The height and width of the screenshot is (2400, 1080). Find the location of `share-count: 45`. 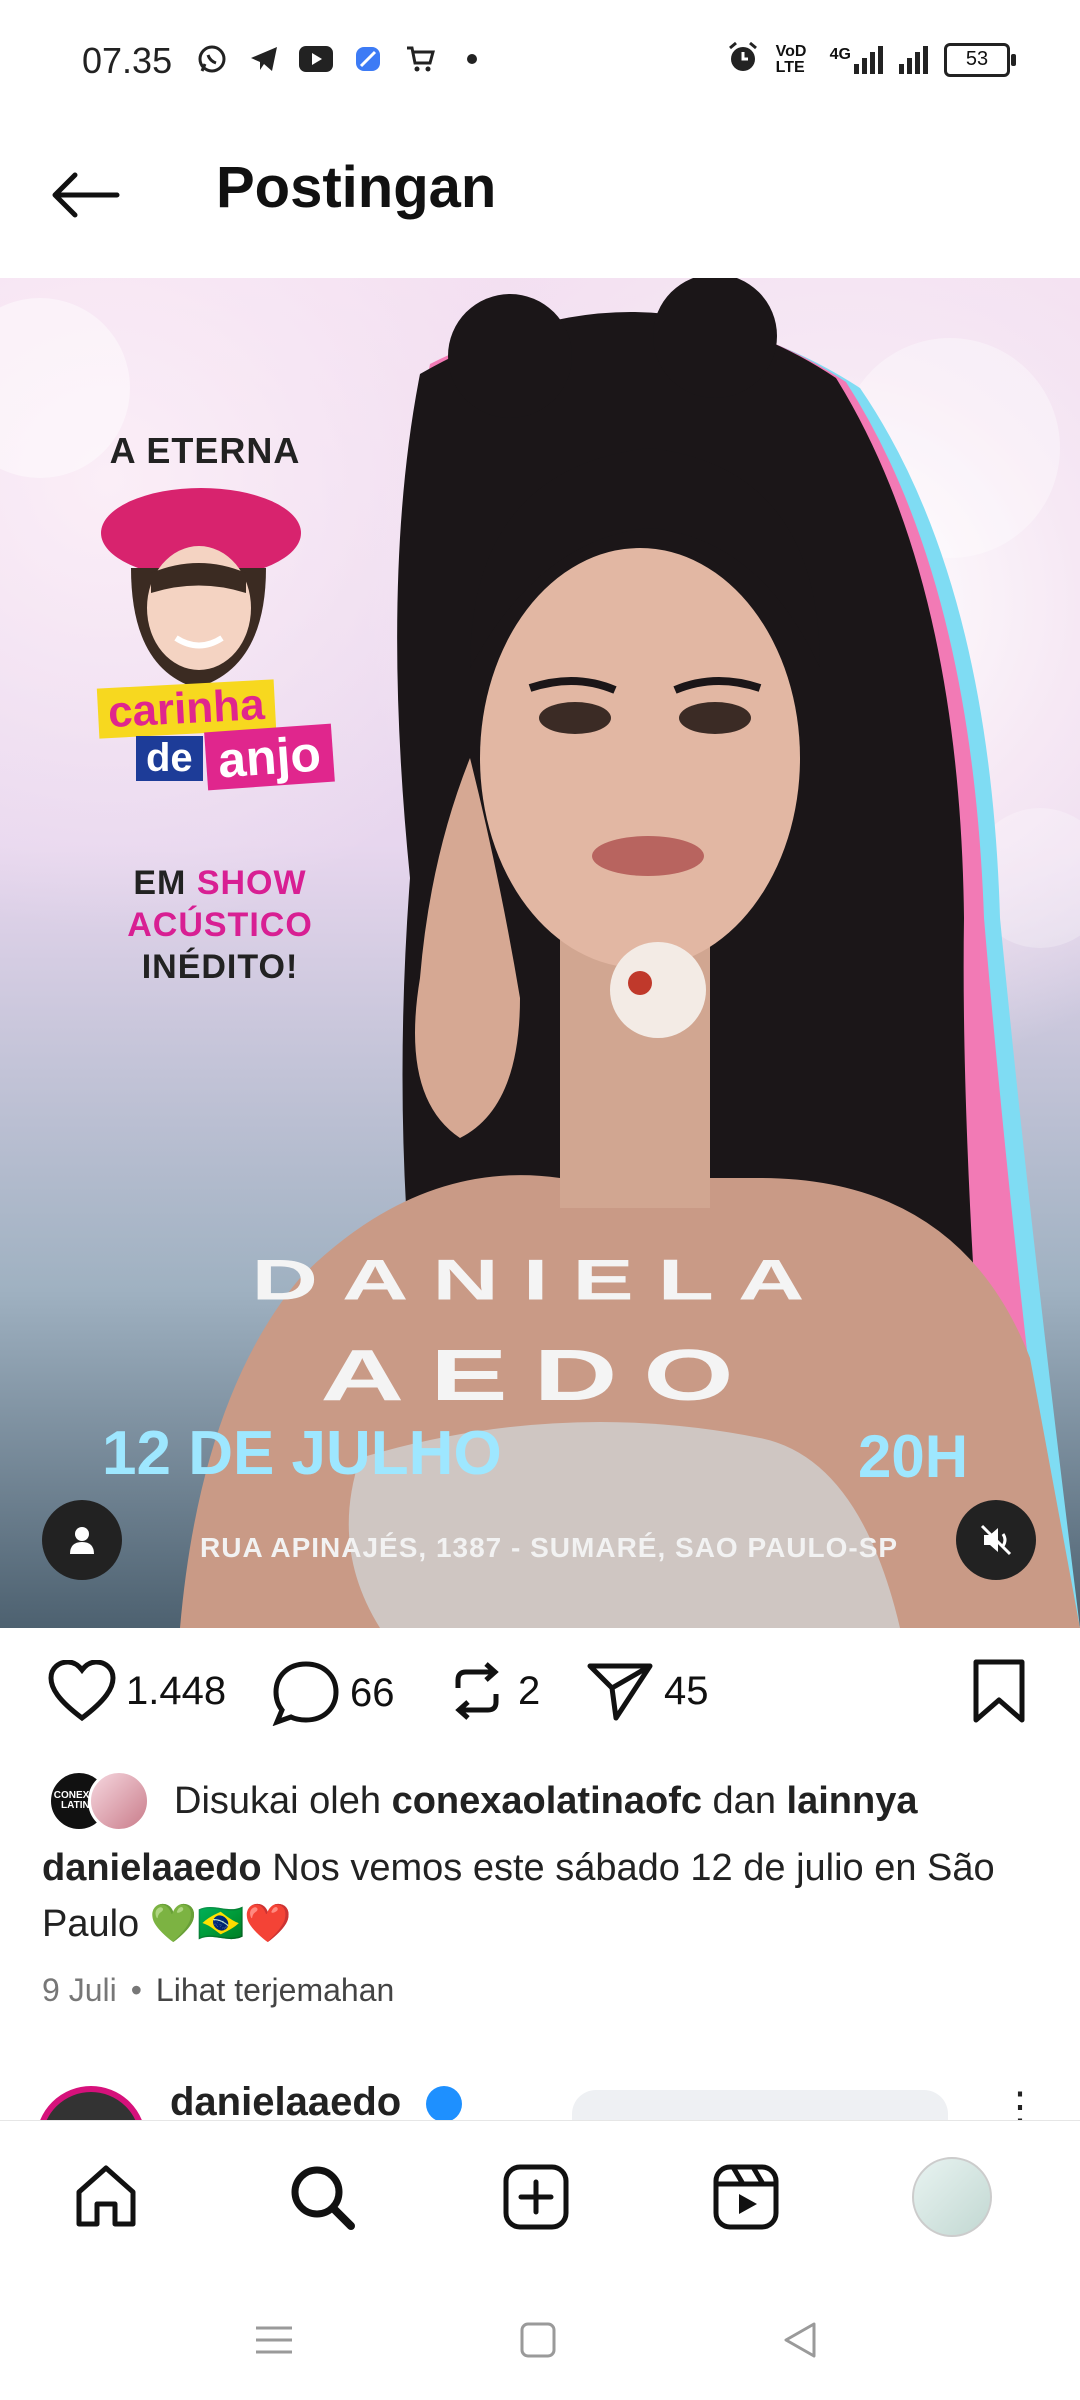

share-count: 45 is located at coordinates (686, 1690).